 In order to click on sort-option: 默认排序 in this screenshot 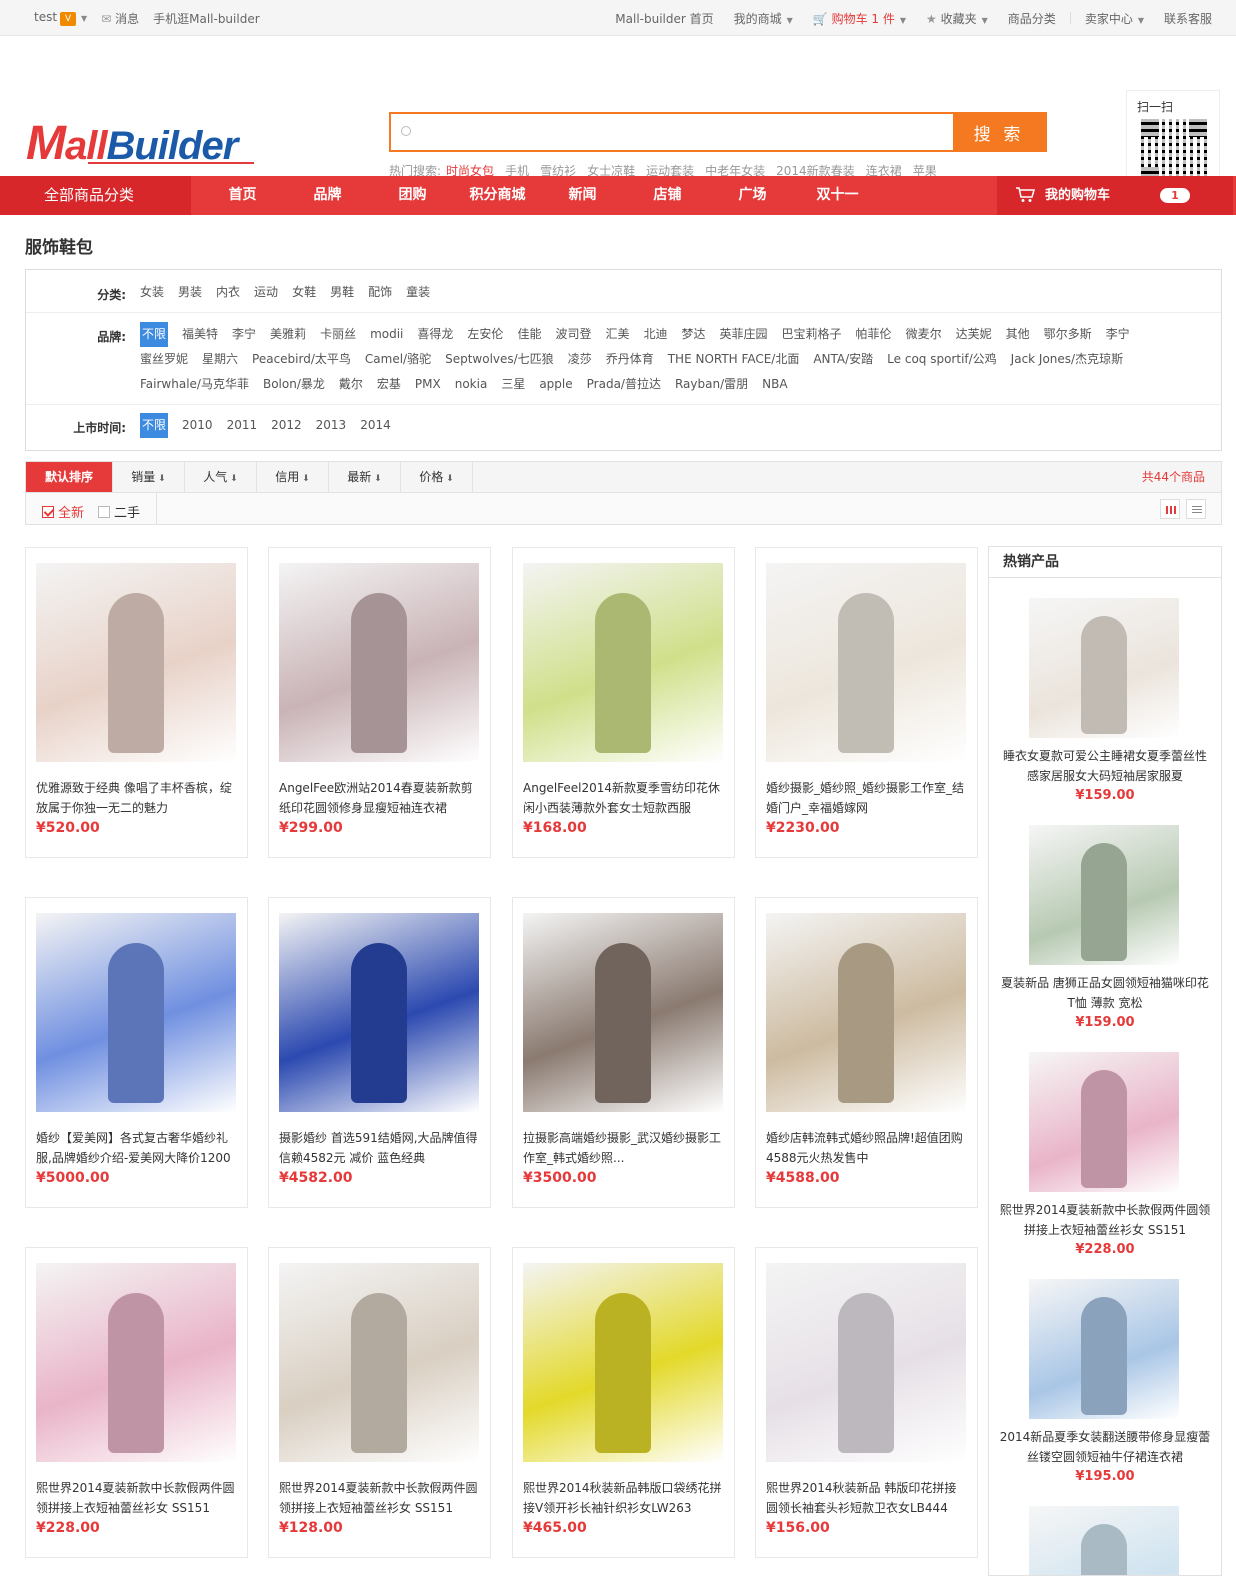, I will do `click(69, 477)`.